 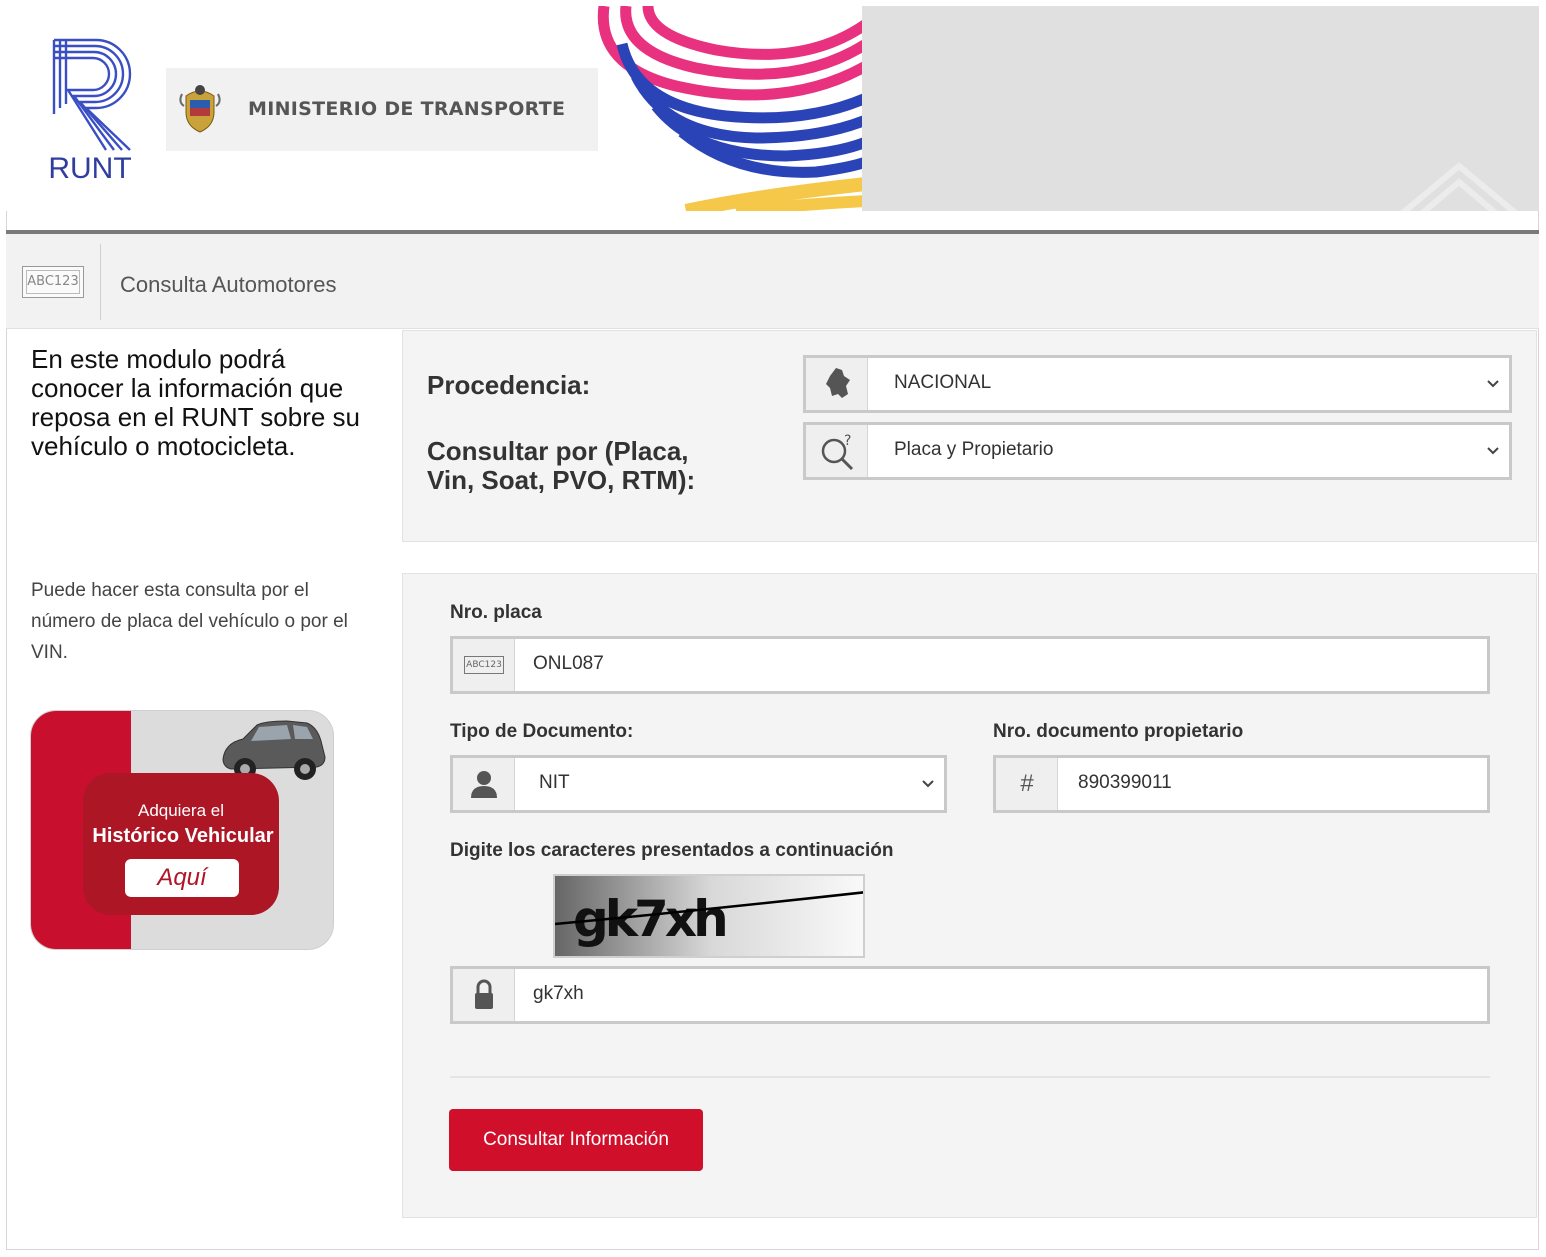 I want to click on promo-aqui-button: Aquí, so click(x=182, y=878).